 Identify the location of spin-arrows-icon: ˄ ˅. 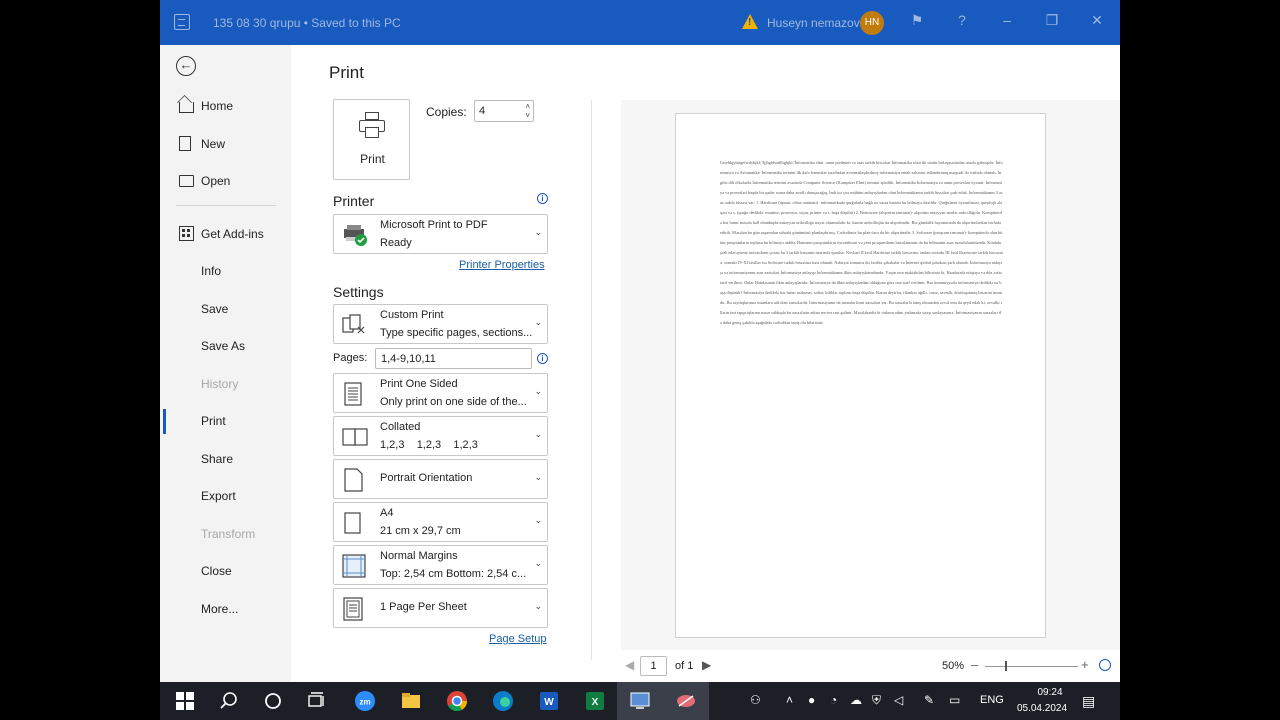
(527, 111).